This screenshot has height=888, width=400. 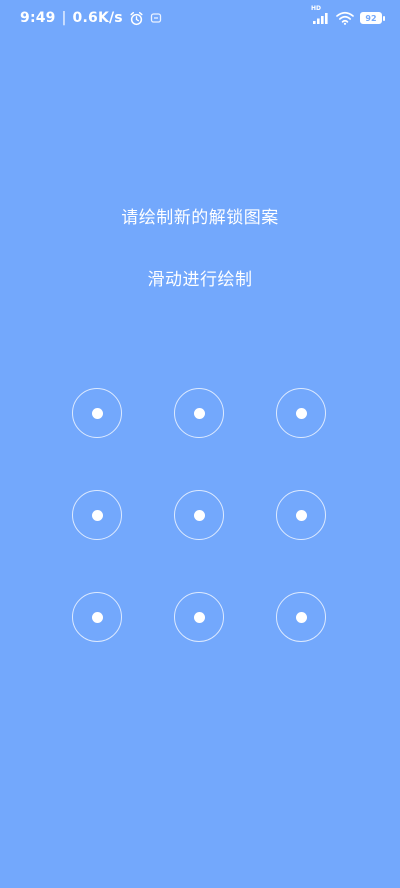 I want to click on status-bar: 9:49 | 0.6K/s HD 92, so click(x=200, y=18).